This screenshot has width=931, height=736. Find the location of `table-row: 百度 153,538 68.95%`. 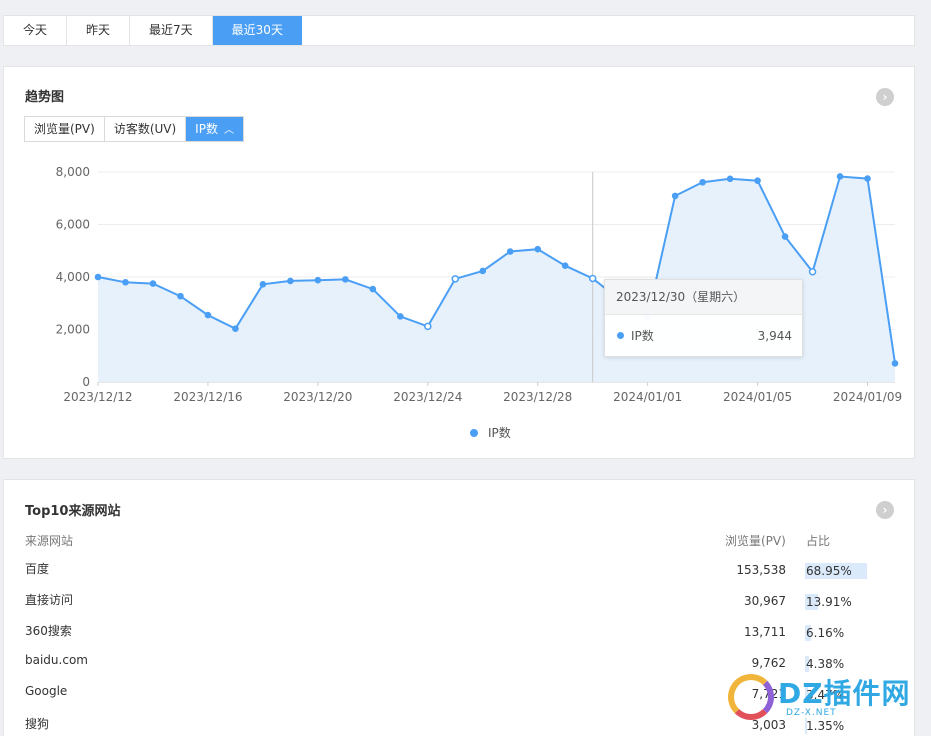

table-row: 百度 153,538 68.95% is located at coordinates (459, 575).